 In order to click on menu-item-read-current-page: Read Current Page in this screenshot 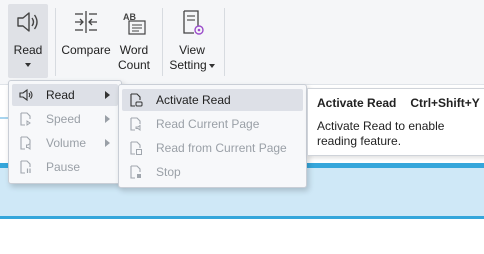, I will do `click(212, 124)`.